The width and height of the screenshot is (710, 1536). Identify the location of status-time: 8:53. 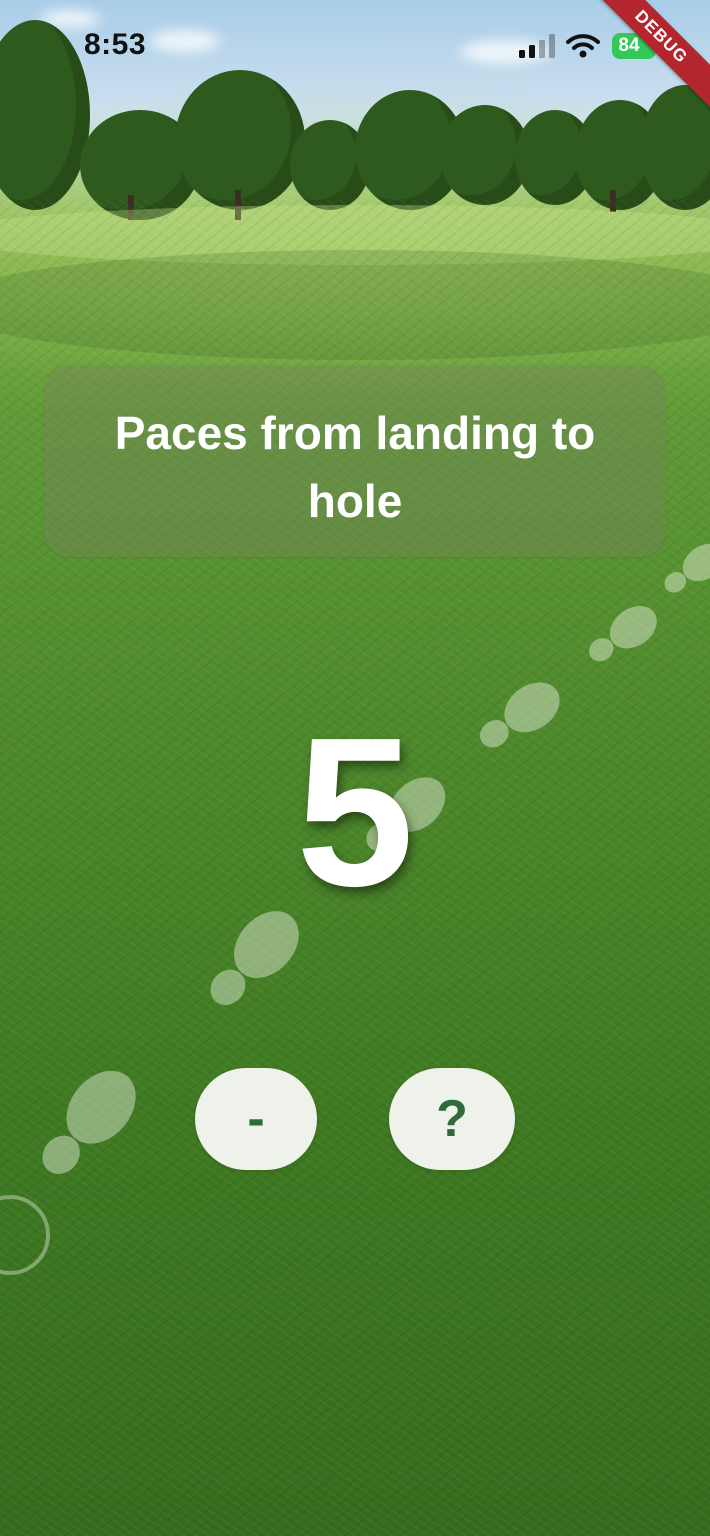
(115, 44).